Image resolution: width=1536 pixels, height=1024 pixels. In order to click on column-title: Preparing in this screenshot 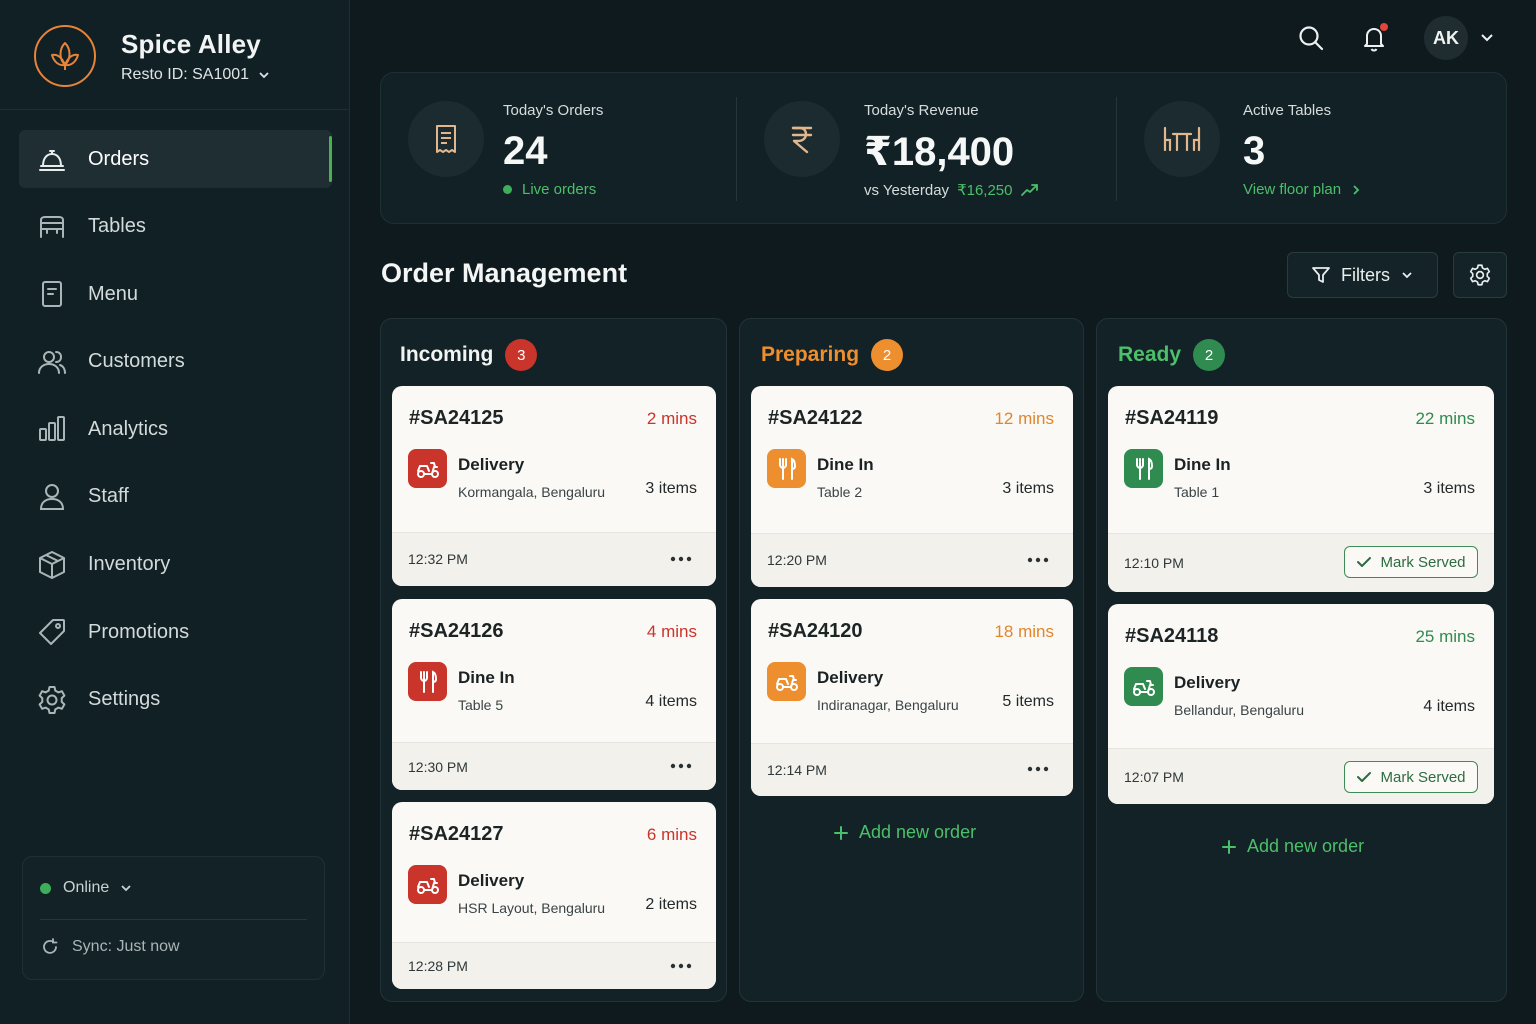, I will do `click(810, 354)`.